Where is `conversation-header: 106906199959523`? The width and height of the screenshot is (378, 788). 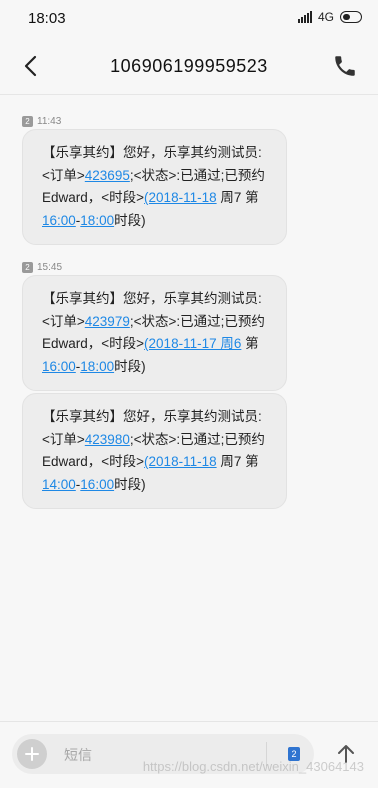 conversation-header: 106906199959523 is located at coordinates (189, 67).